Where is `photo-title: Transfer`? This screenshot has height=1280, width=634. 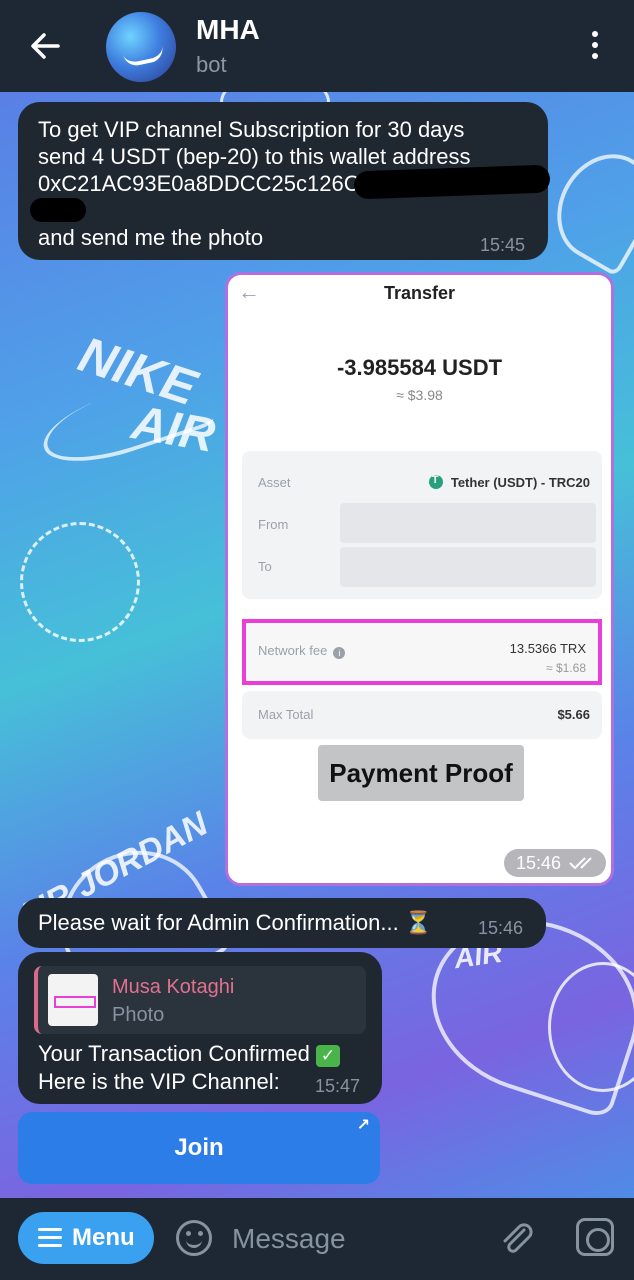 photo-title: Transfer is located at coordinates (419, 293).